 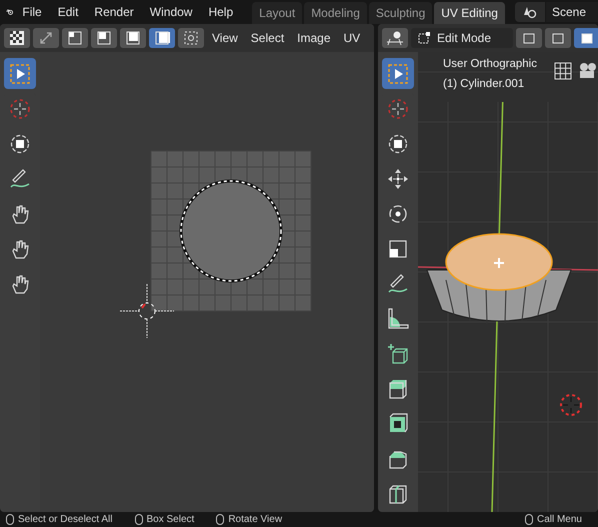 What do you see at coordinates (400, 13) in the screenshot?
I see `workspace-tab: Sculpting` at bounding box center [400, 13].